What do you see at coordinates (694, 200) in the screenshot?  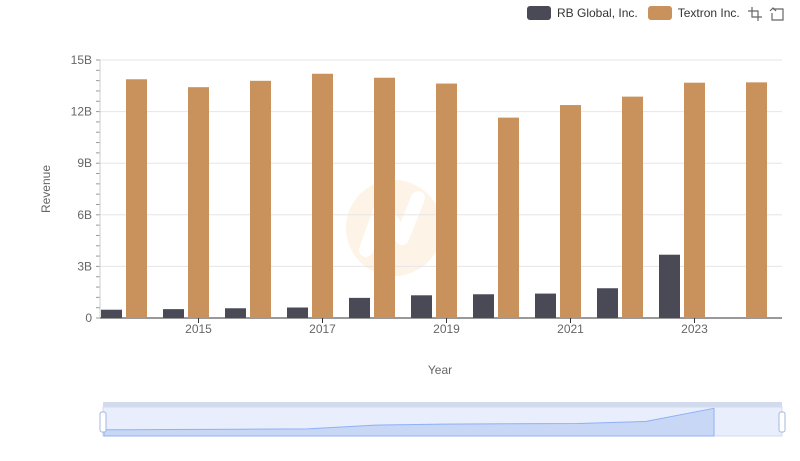 I see `bar-textron-2023` at bounding box center [694, 200].